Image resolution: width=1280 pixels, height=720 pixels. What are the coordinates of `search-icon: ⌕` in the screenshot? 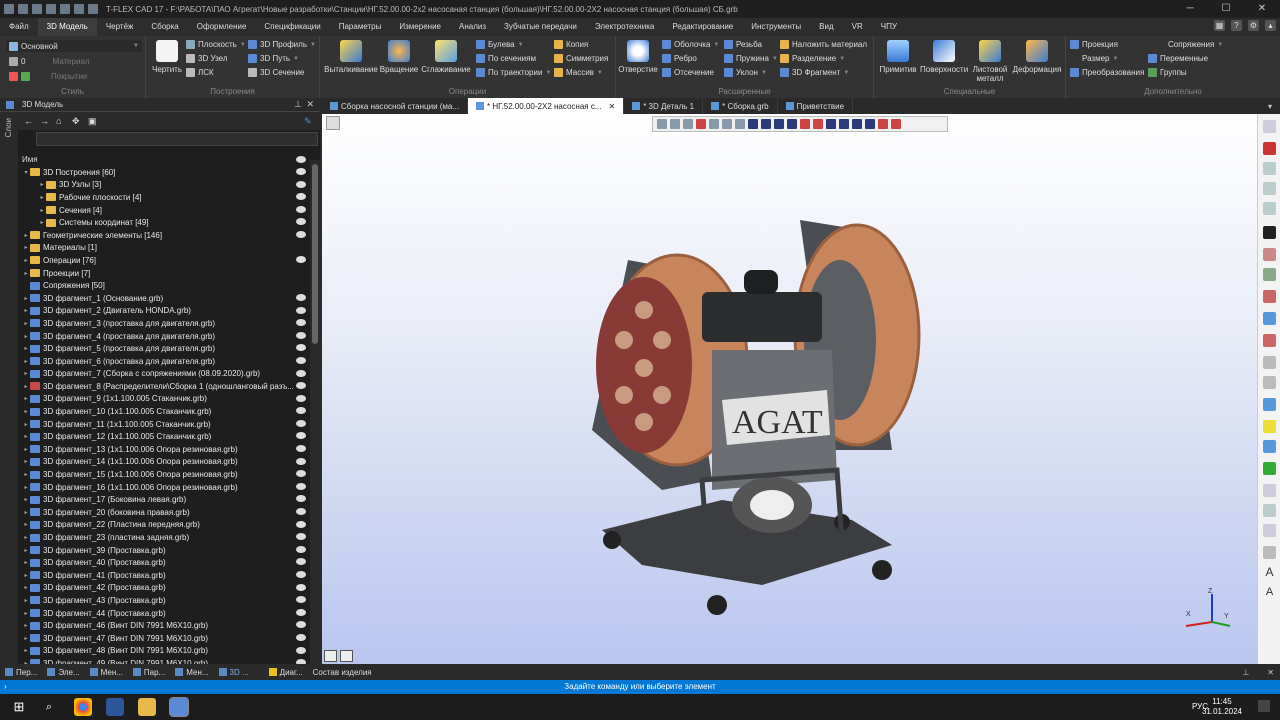 It's located at (49, 707).